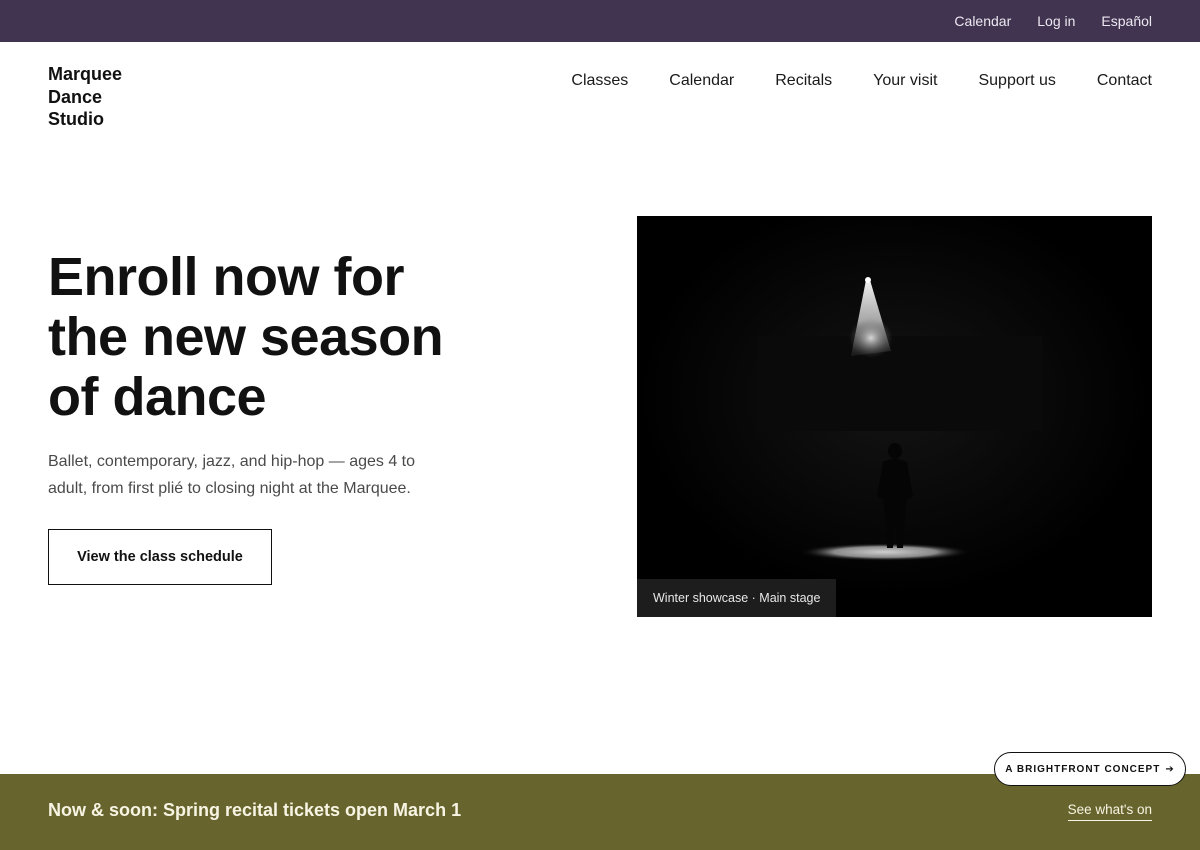 The width and height of the screenshot is (1200, 850). I want to click on arrow-right-icon: ➔, so click(1170, 769).